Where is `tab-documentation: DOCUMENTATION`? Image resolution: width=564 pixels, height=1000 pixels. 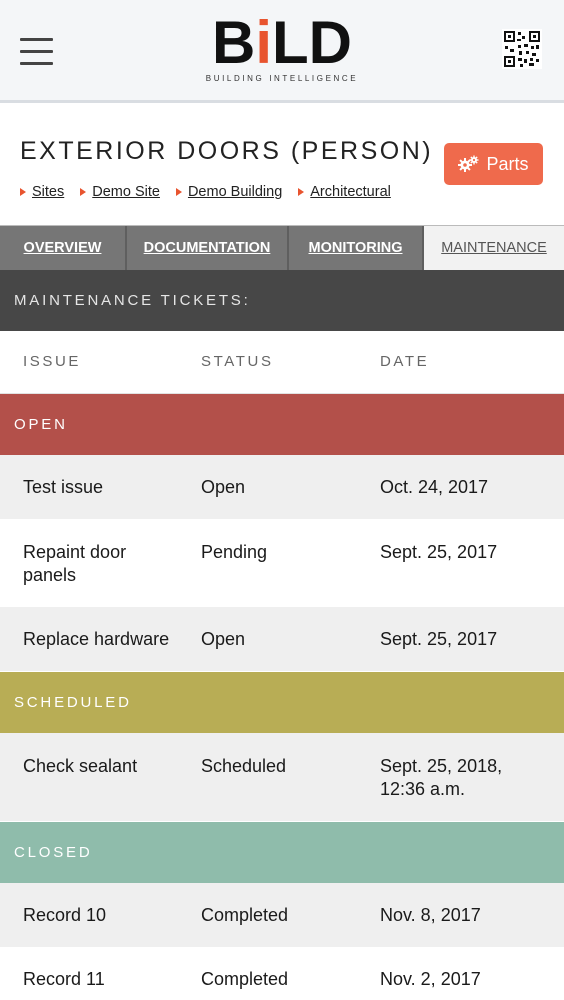
tab-documentation: DOCUMENTATION is located at coordinates (208, 248).